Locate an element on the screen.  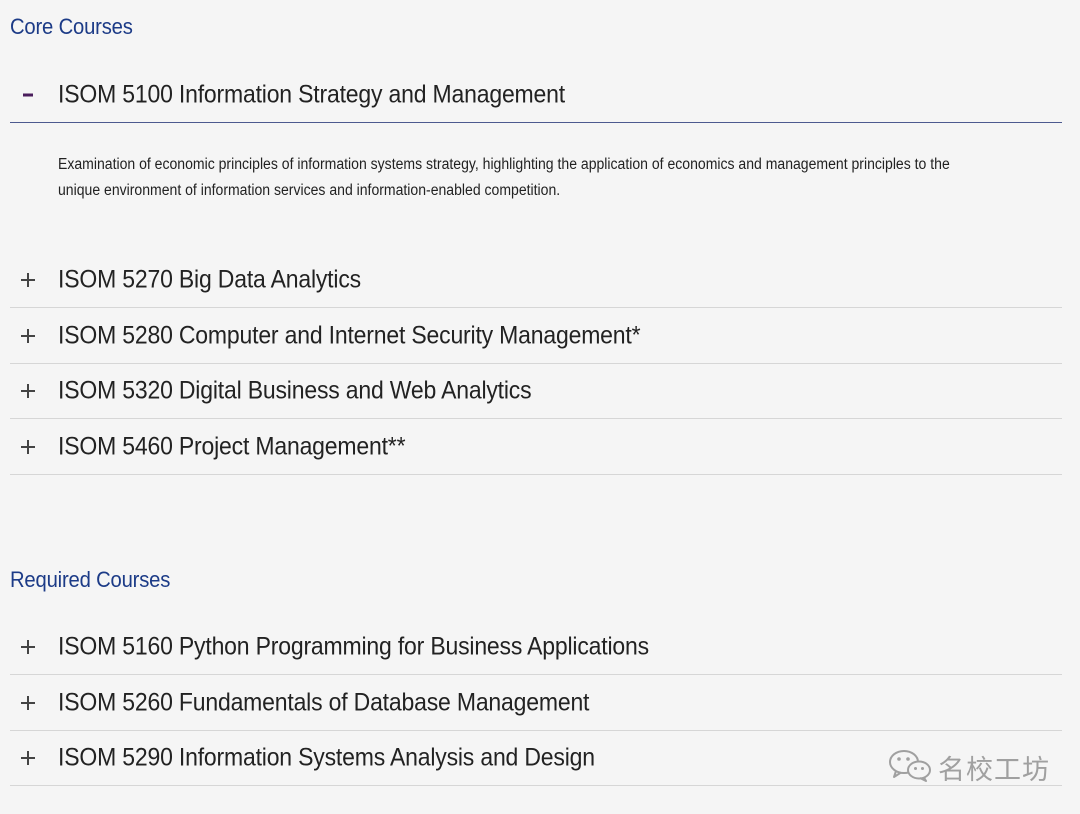
course-isom-5460: ISOM 5460 Project Management** is located at coordinates (536, 447).